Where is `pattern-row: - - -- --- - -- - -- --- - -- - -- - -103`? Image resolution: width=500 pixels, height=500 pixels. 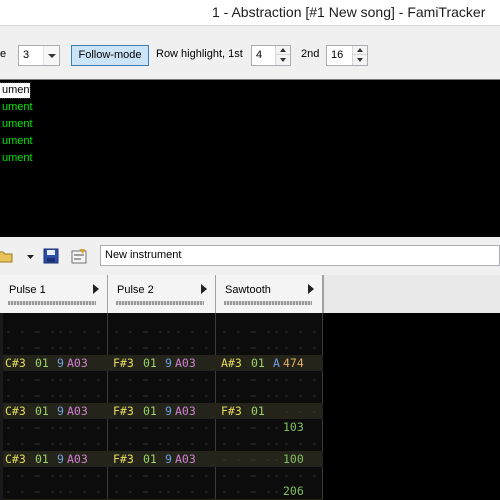
pattern-row: - - -- --- - -- - -- --- - -- - -- - -103 is located at coordinates (163, 427).